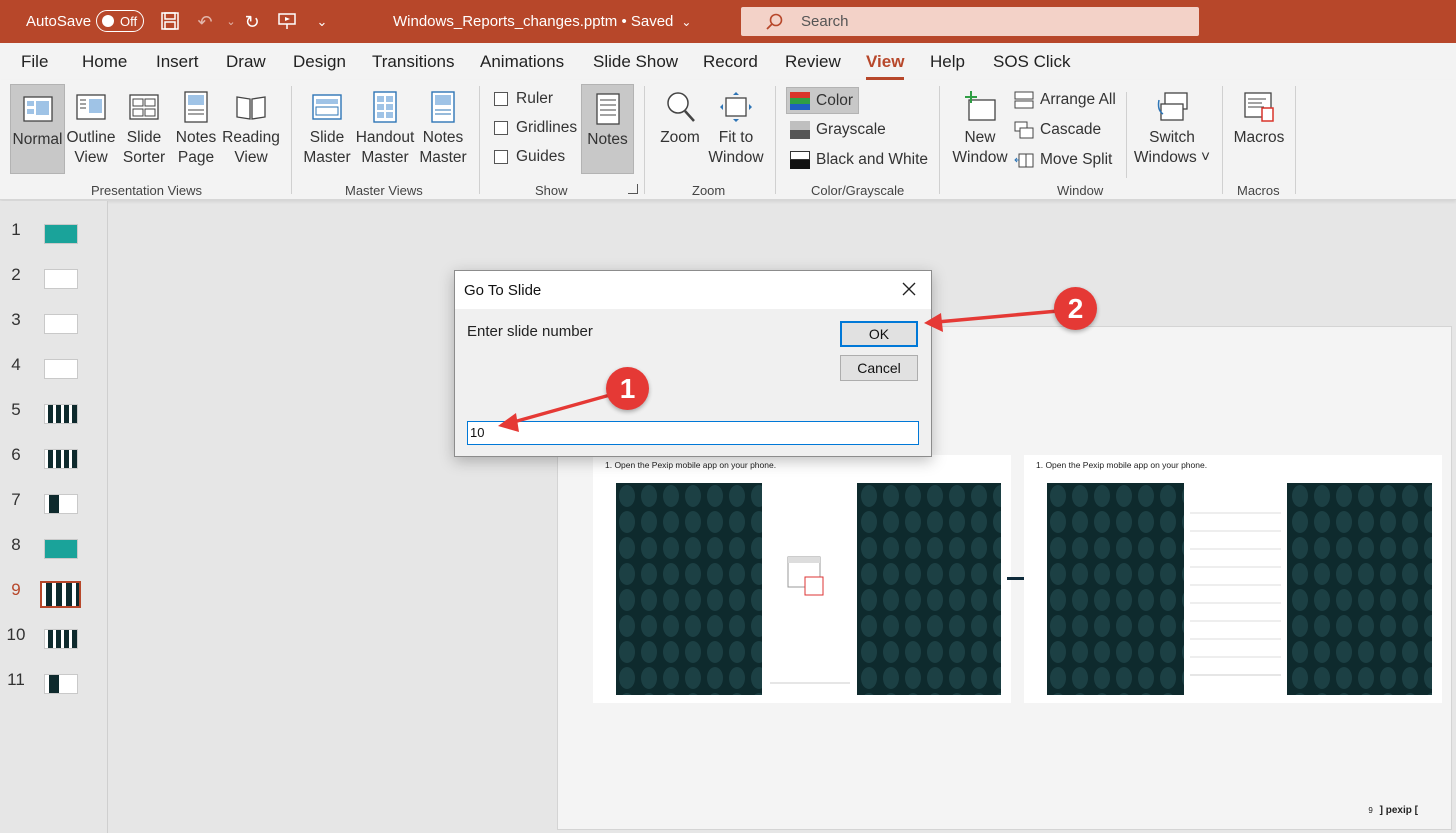 The image size is (1456, 833). Describe the element at coordinates (1075, 308) in the screenshot. I see `annotation-badge-2: 2` at that location.